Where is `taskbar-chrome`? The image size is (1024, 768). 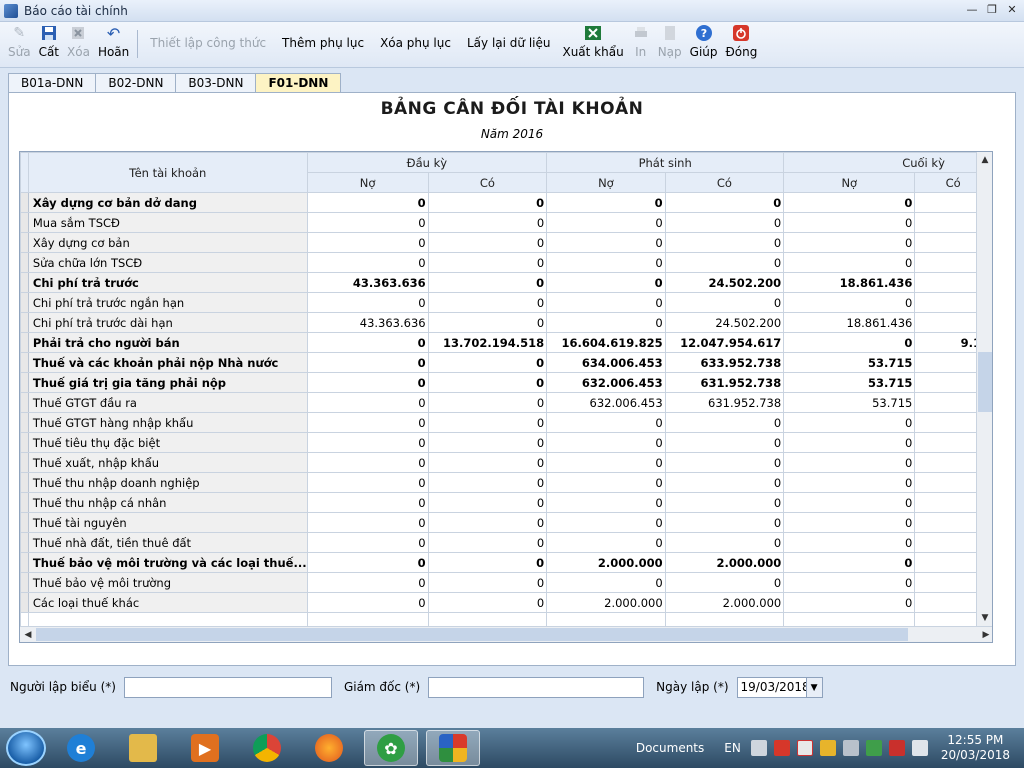
taskbar-chrome is located at coordinates (267, 748).